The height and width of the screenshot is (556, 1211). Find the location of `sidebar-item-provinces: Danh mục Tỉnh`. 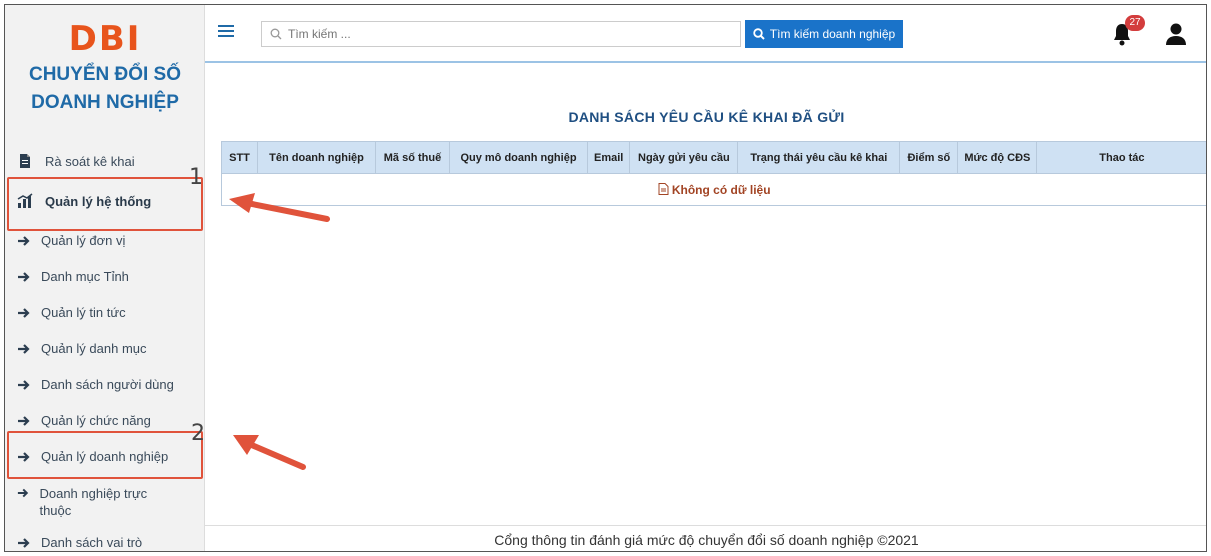

sidebar-item-provinces: Danh mục Tỉnh is located at coordinates (73, 276).